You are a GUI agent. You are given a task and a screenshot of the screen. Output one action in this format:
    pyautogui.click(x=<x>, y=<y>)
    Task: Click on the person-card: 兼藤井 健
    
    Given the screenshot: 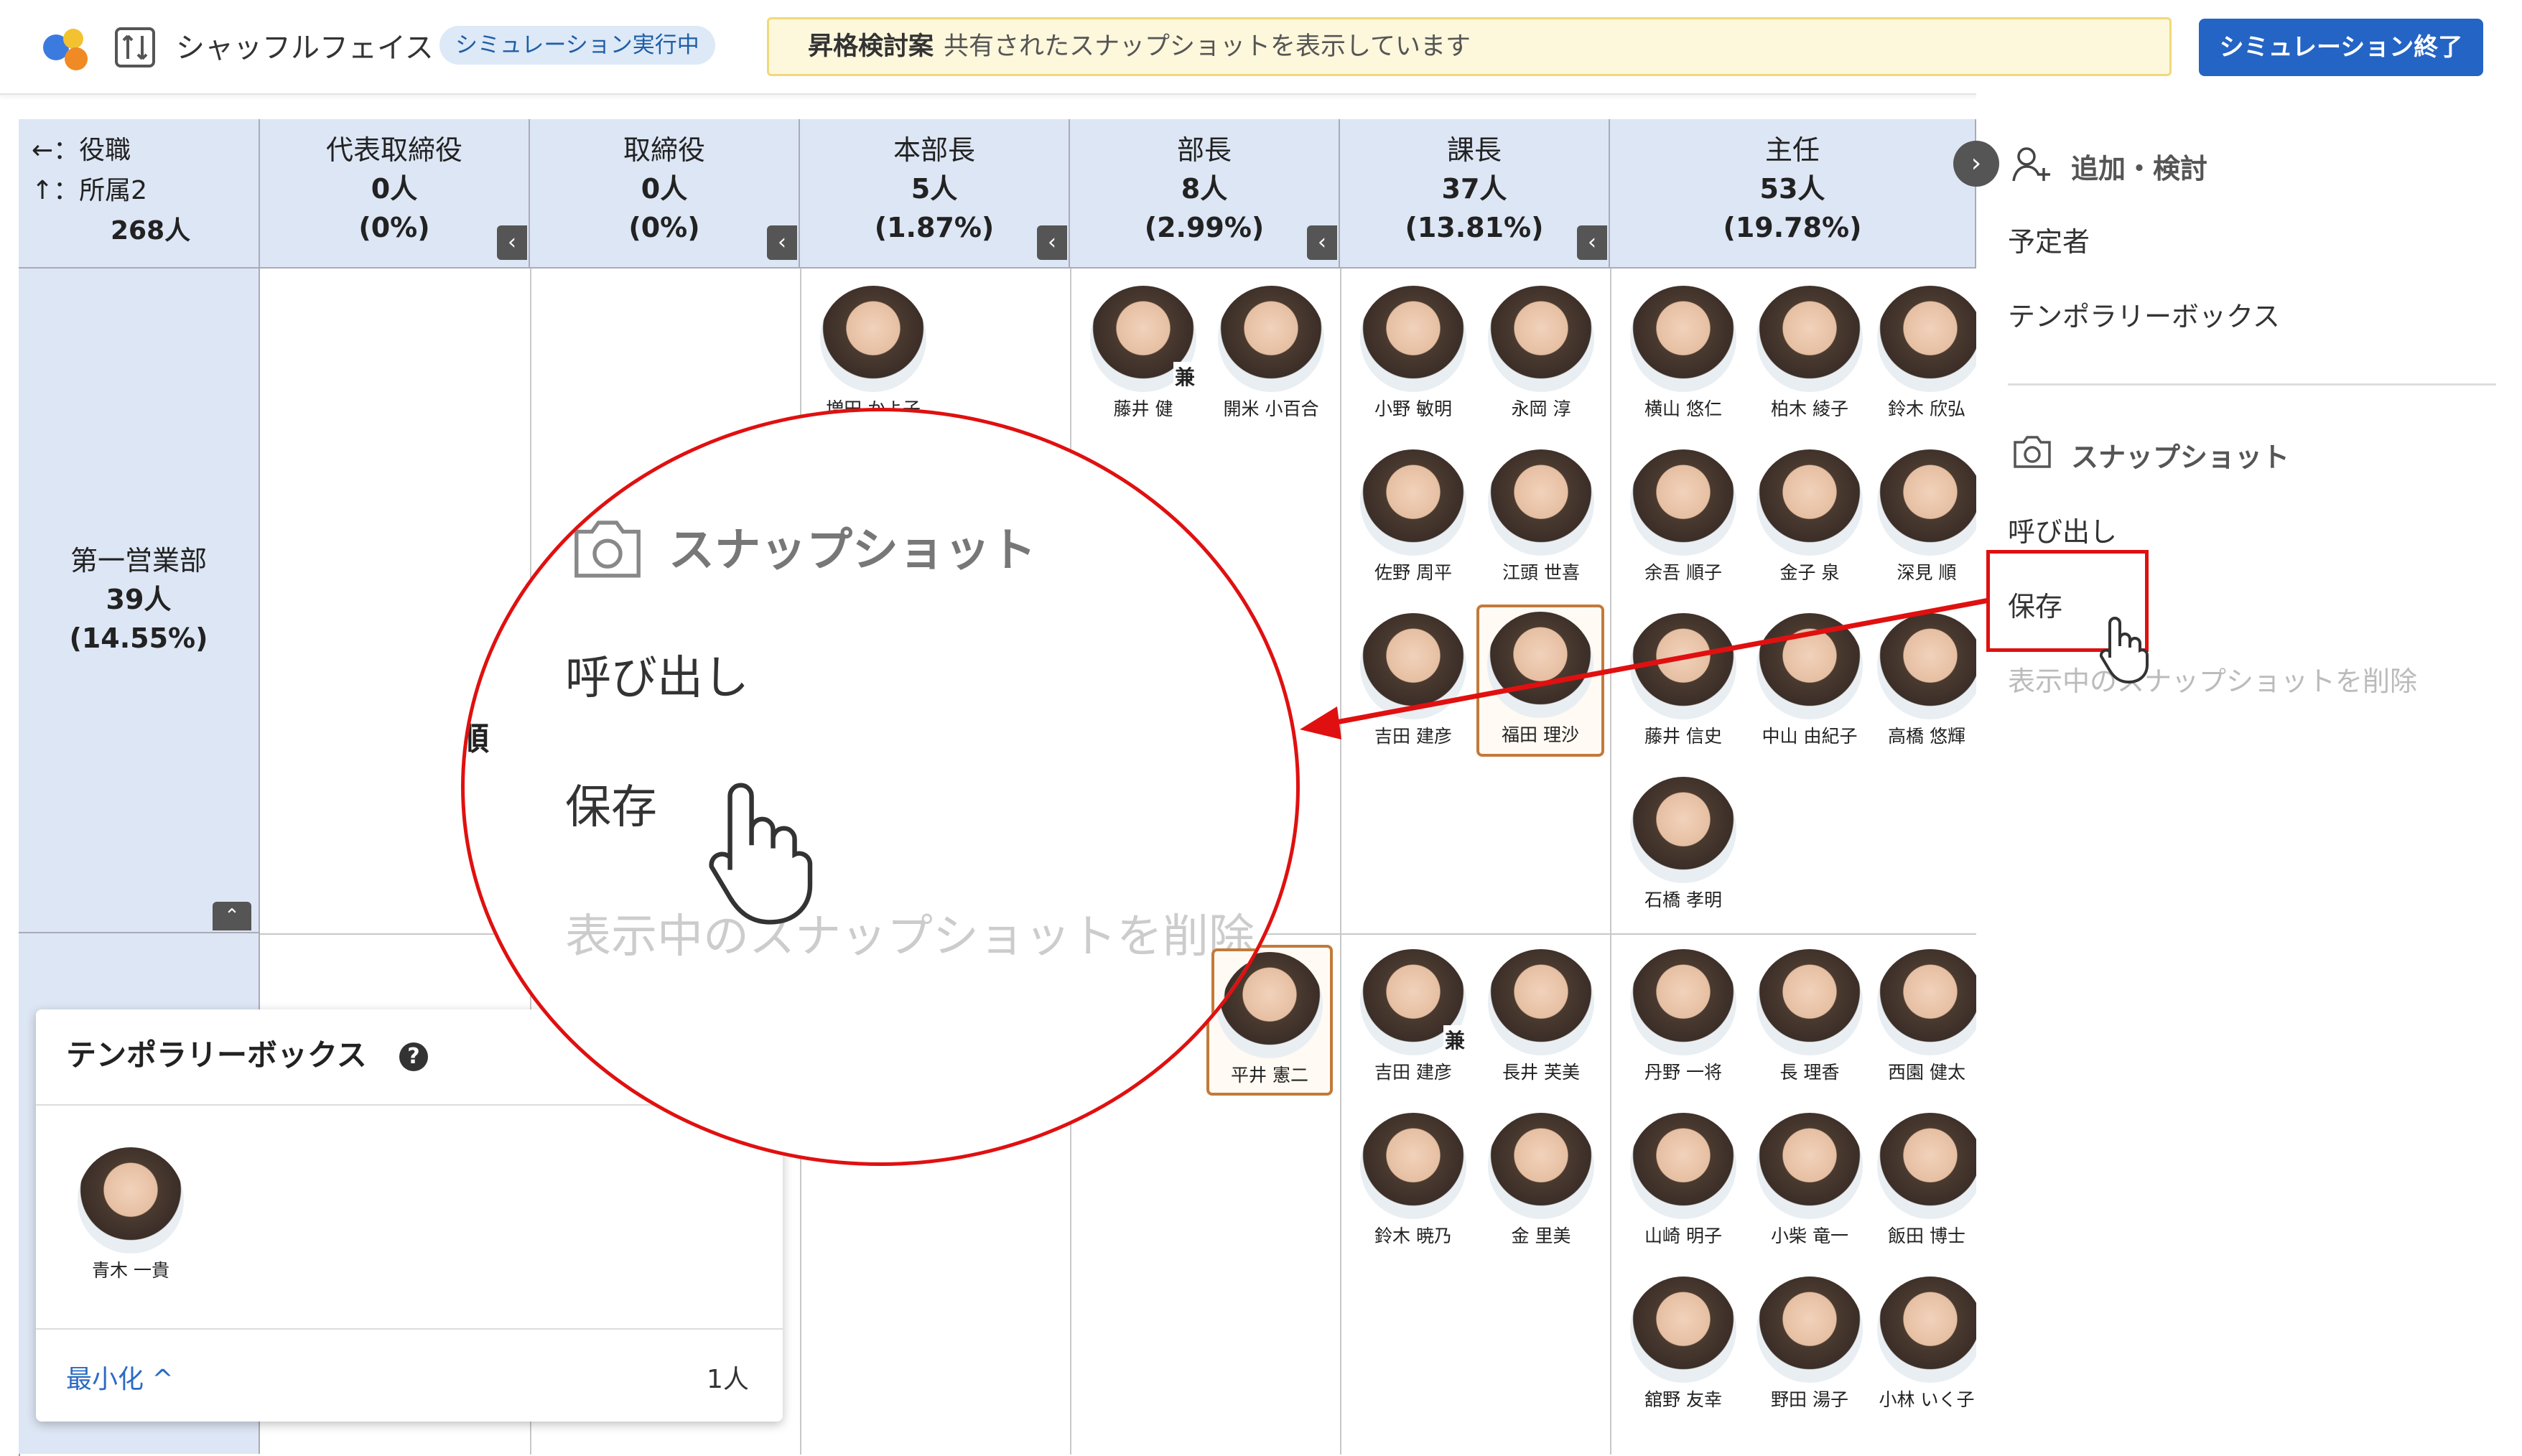 What is the action you would take?
    pyautogui.click(x=1143, y=358)
    